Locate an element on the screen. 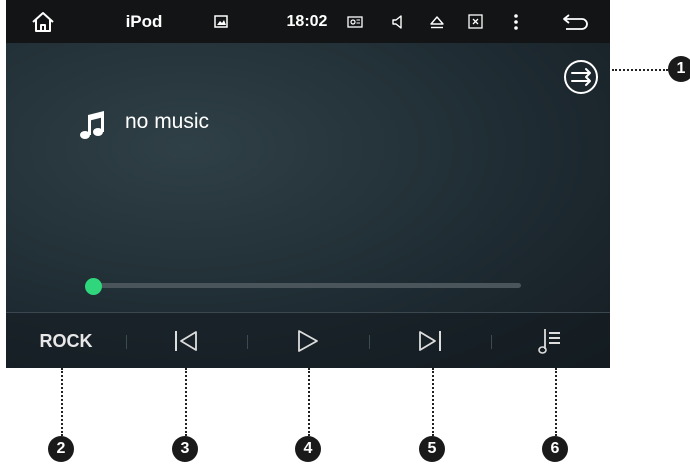  previous-icon is located at coordinates (186, 341).